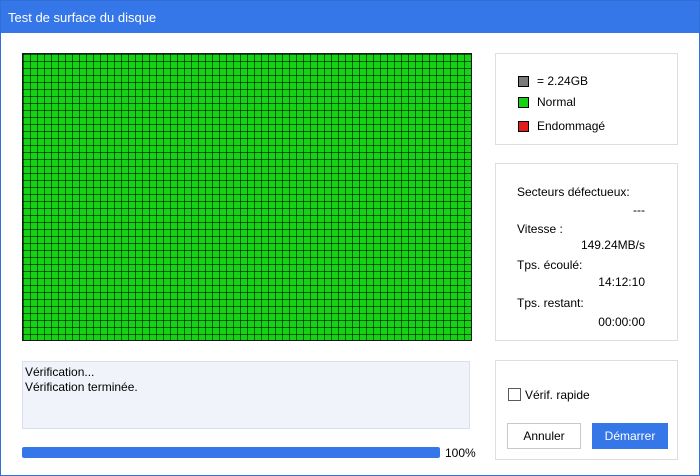  What do you see at coordinates (621, 322) in the screenshot?
I see `remaining-time-value: 00:00:00` at bounding box center [621, 322].